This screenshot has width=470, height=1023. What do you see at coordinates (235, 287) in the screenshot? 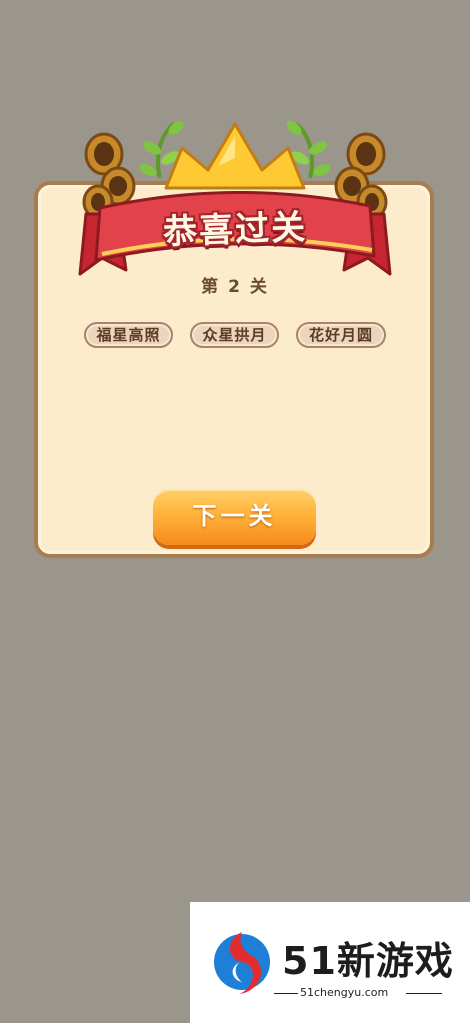
I see `level-label: 第 2 关` at bounding box center [235, 287].